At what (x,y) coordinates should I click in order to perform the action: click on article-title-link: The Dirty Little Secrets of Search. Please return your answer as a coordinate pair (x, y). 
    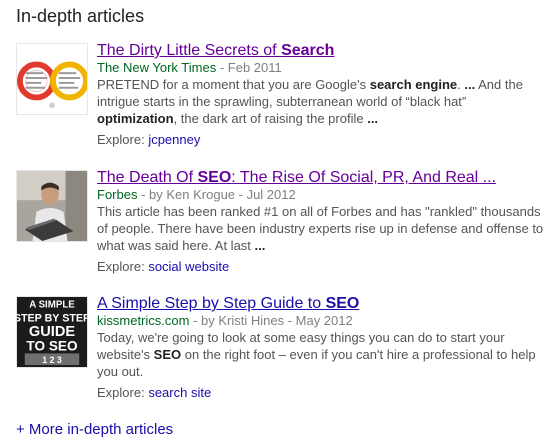
    Looking at the image, I should click on (322, 50).